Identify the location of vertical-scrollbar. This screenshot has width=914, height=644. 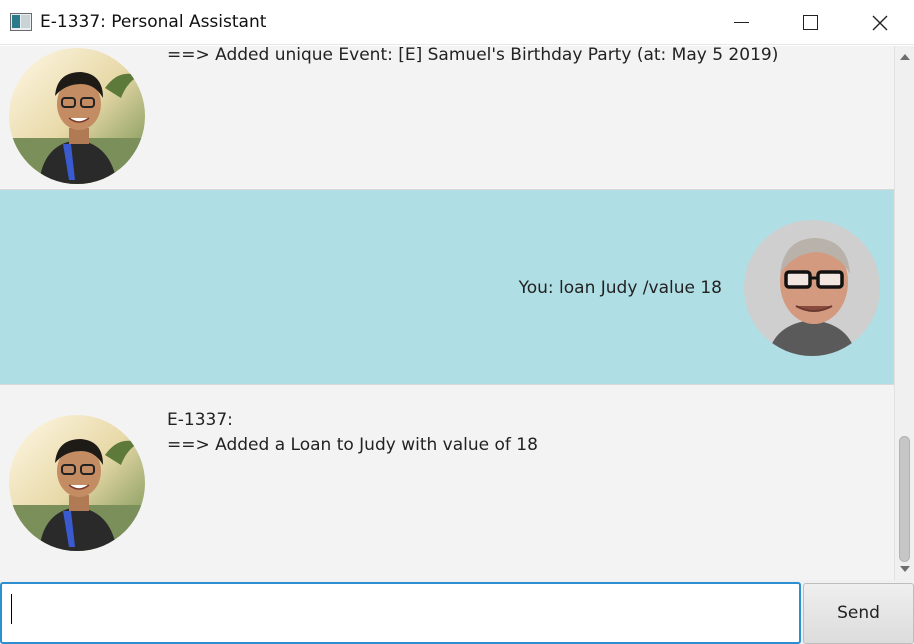
(904, 313).